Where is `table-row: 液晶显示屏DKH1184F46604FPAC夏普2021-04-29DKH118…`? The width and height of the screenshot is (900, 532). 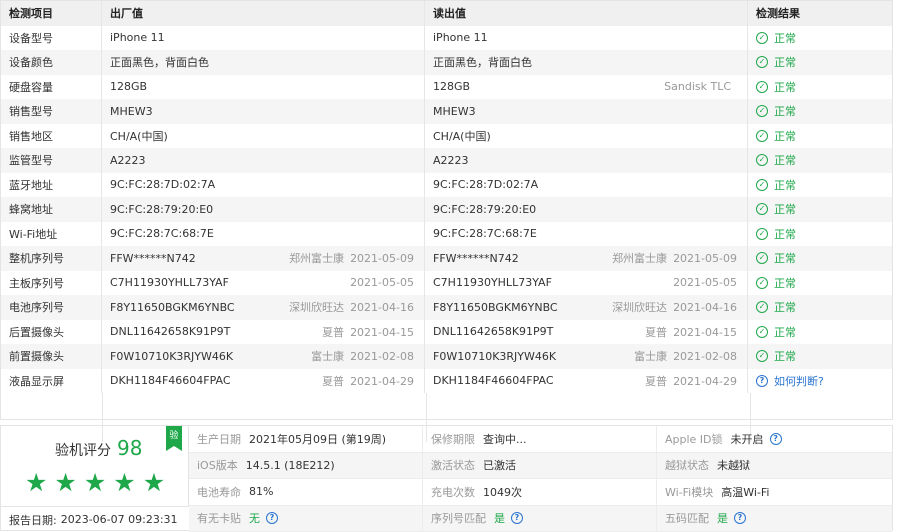 table-row: 液晶显示屏DKH1184F46604FPAC夏普2021-04-29DKH118… is located at coordinates (446, 381).